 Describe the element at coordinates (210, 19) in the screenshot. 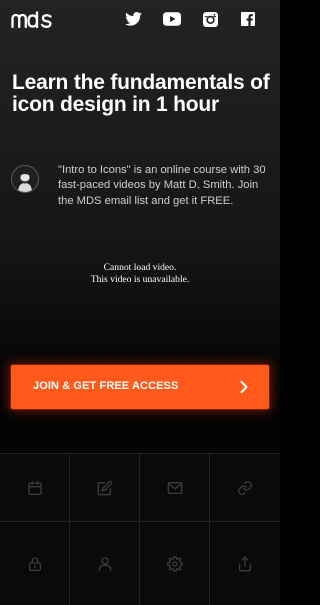

I see `instagram-icon` at that location.